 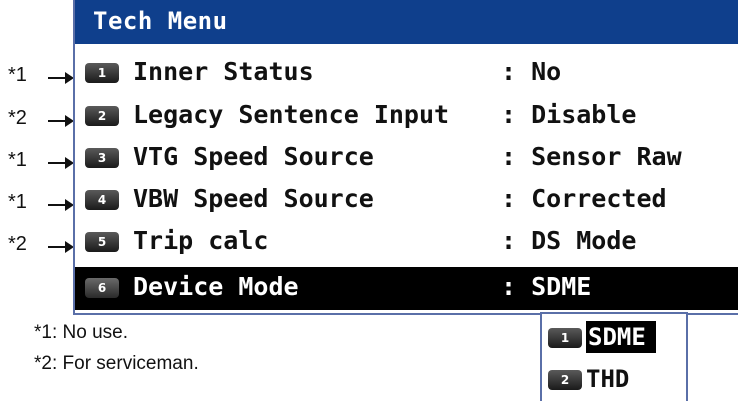 I want to click on dropdown-option-sdme: 1 SDME, so click(x=614, y=337).